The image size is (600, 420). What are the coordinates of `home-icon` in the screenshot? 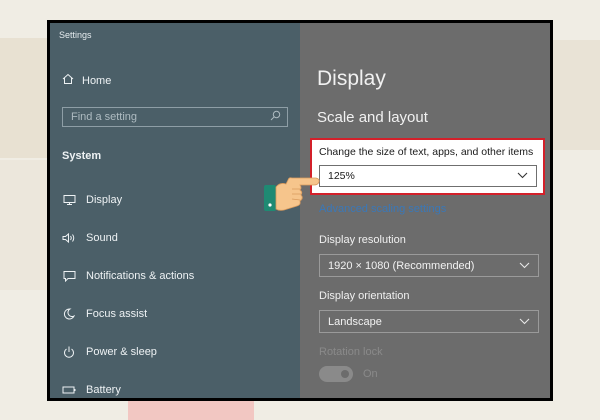 It's located at (68, 80).